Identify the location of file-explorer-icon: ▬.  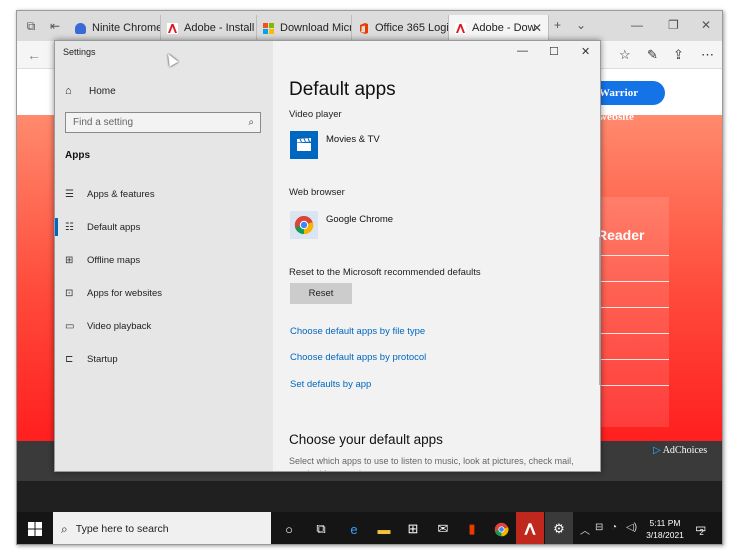
(384, 528).